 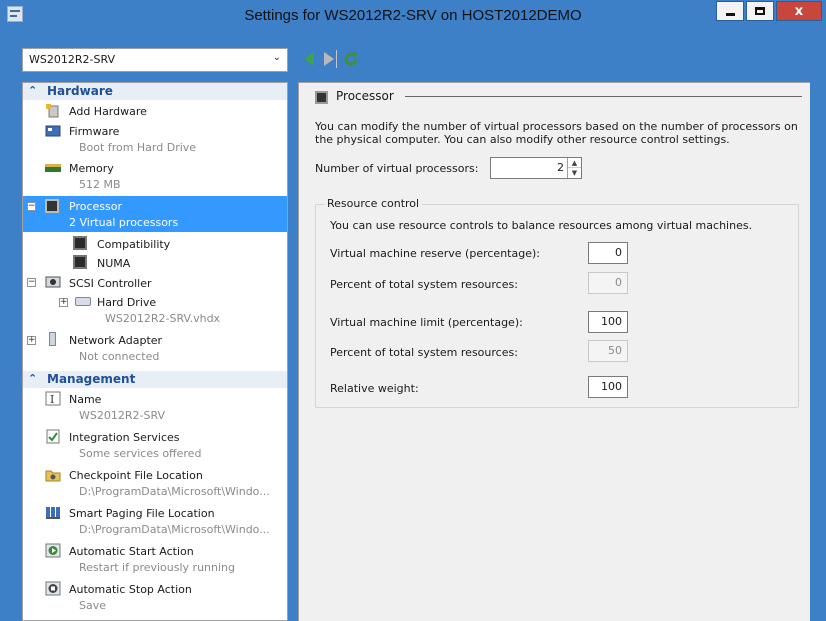 What do you see at coordinates (53, 550) in the screenshot?
I see `automatic-start-icon` at bounding box center [53, 550].